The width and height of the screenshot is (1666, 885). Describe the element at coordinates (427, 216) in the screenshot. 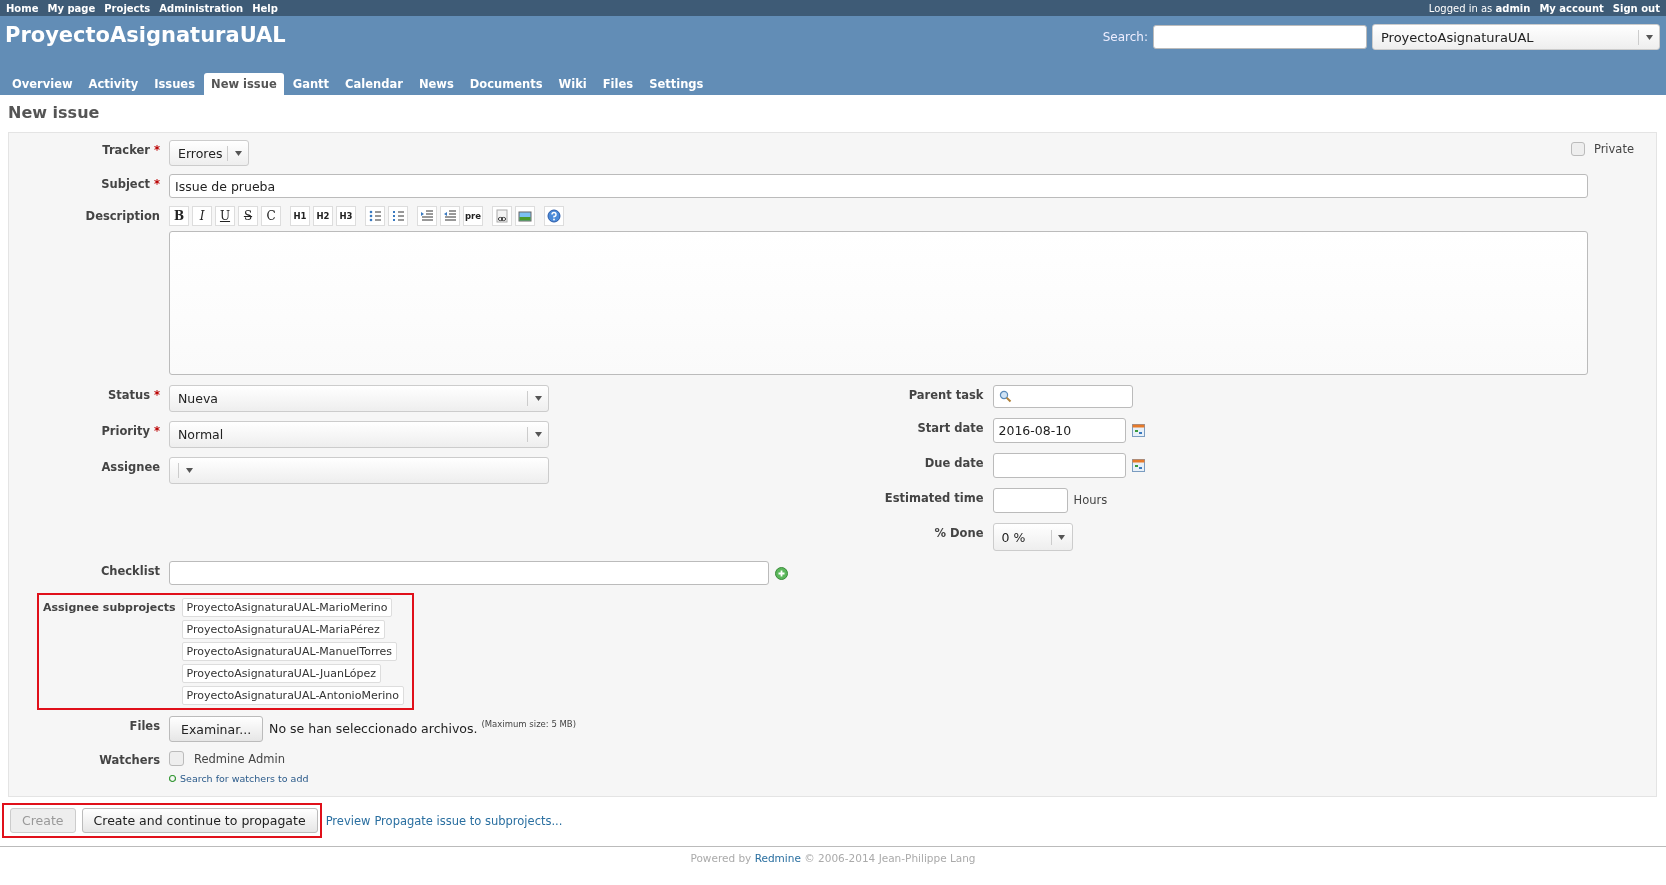

I see `indent-icon` at that location.